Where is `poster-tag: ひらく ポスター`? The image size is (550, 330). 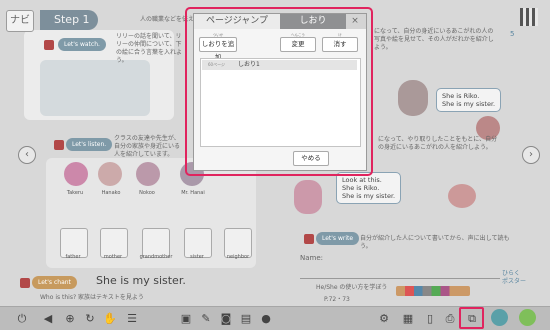
poster-tag: ひらく ポスター is located at coordinates (514, 278).